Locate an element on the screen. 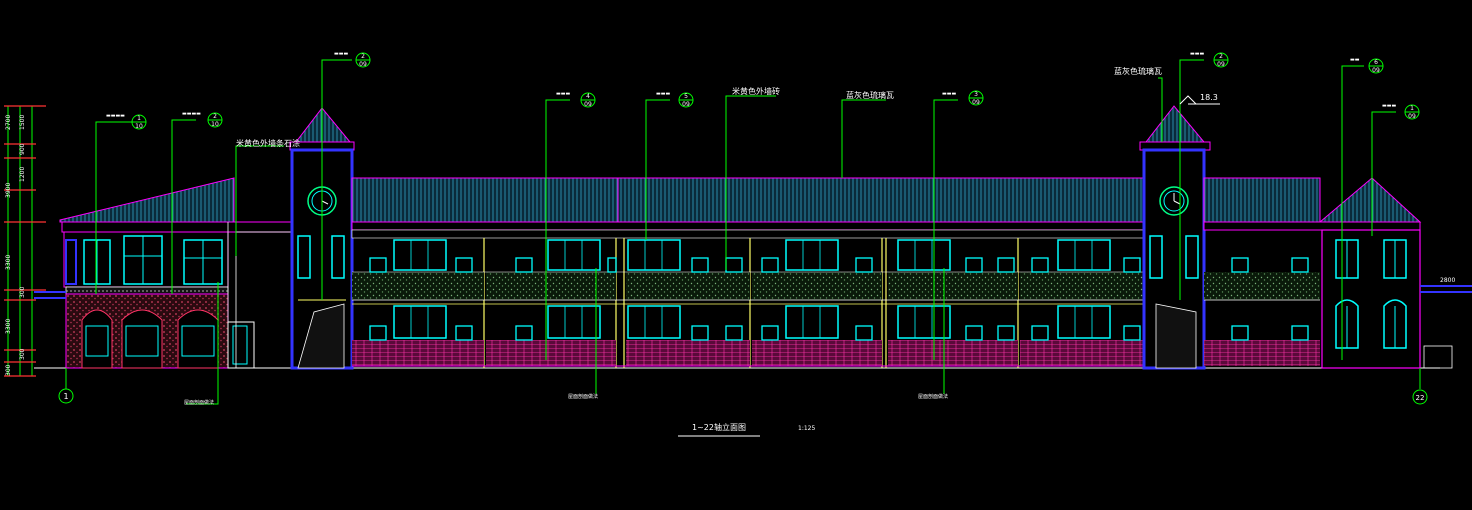 This screenshot has height=510, width=1472. drawing-title-block: 1~22轴立面图 1:125 is located at coordinates (746, 429).